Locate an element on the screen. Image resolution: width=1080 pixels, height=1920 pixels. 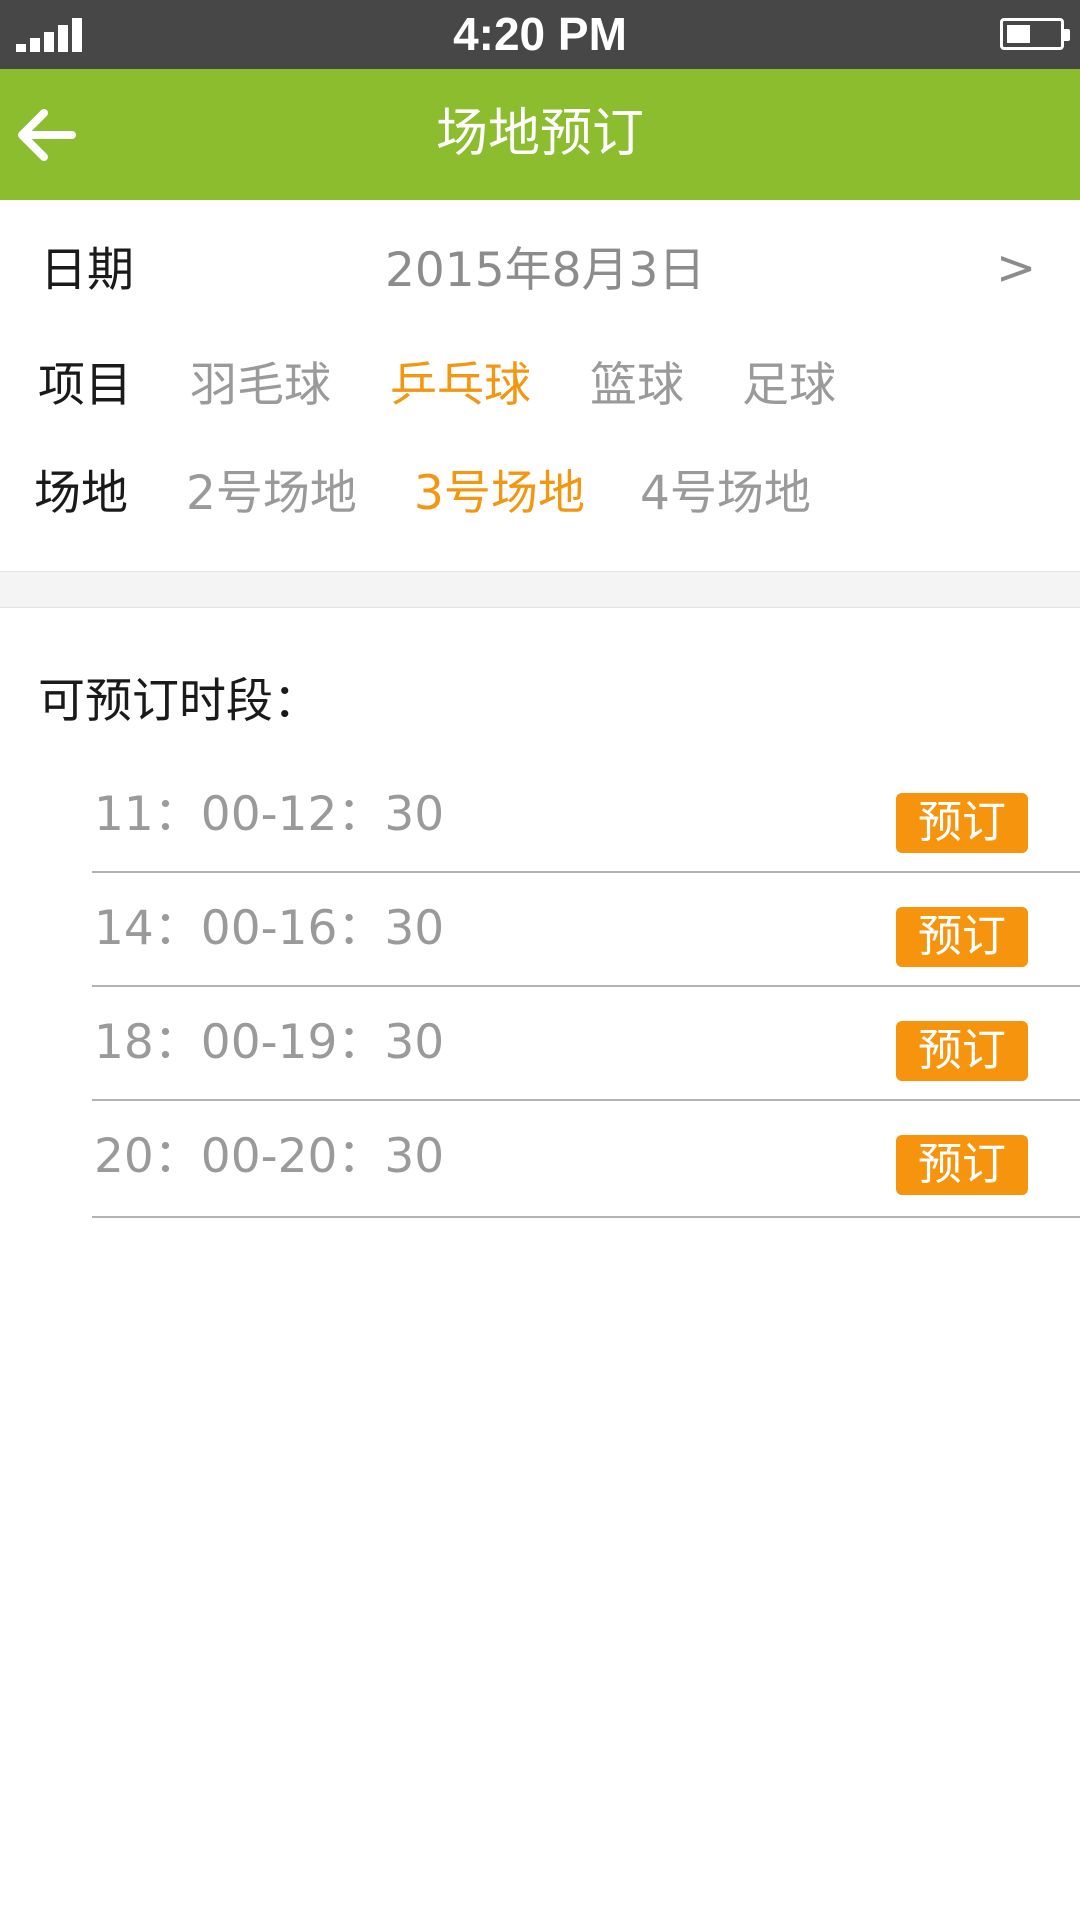
date-label: 日期 is located at coordinates (87, 270).